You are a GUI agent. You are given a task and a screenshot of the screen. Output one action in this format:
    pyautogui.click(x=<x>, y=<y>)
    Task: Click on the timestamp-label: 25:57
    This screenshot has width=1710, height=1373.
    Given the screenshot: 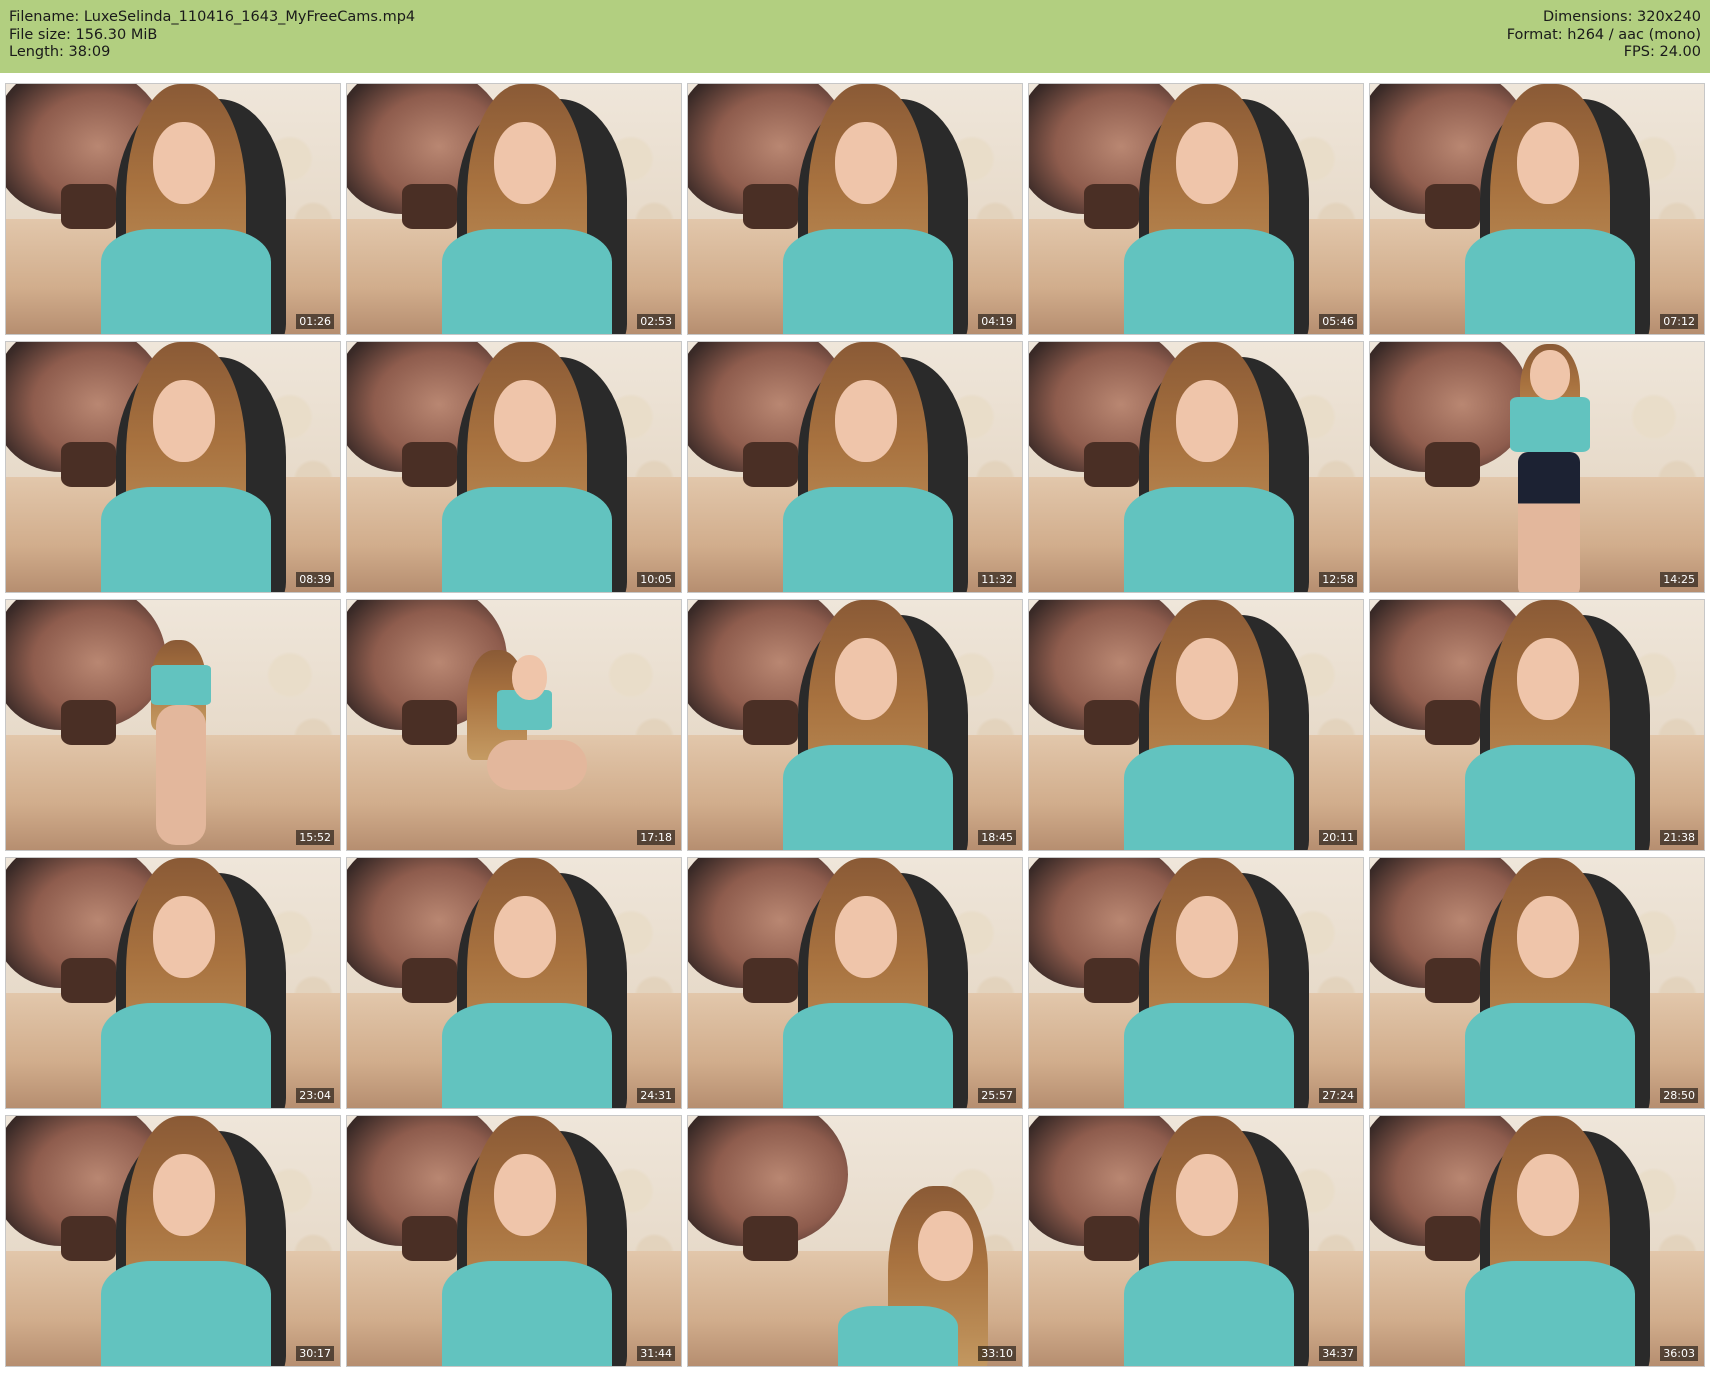 What is the action you would take?
    pyautogui.click(x=997, y=1095)
    